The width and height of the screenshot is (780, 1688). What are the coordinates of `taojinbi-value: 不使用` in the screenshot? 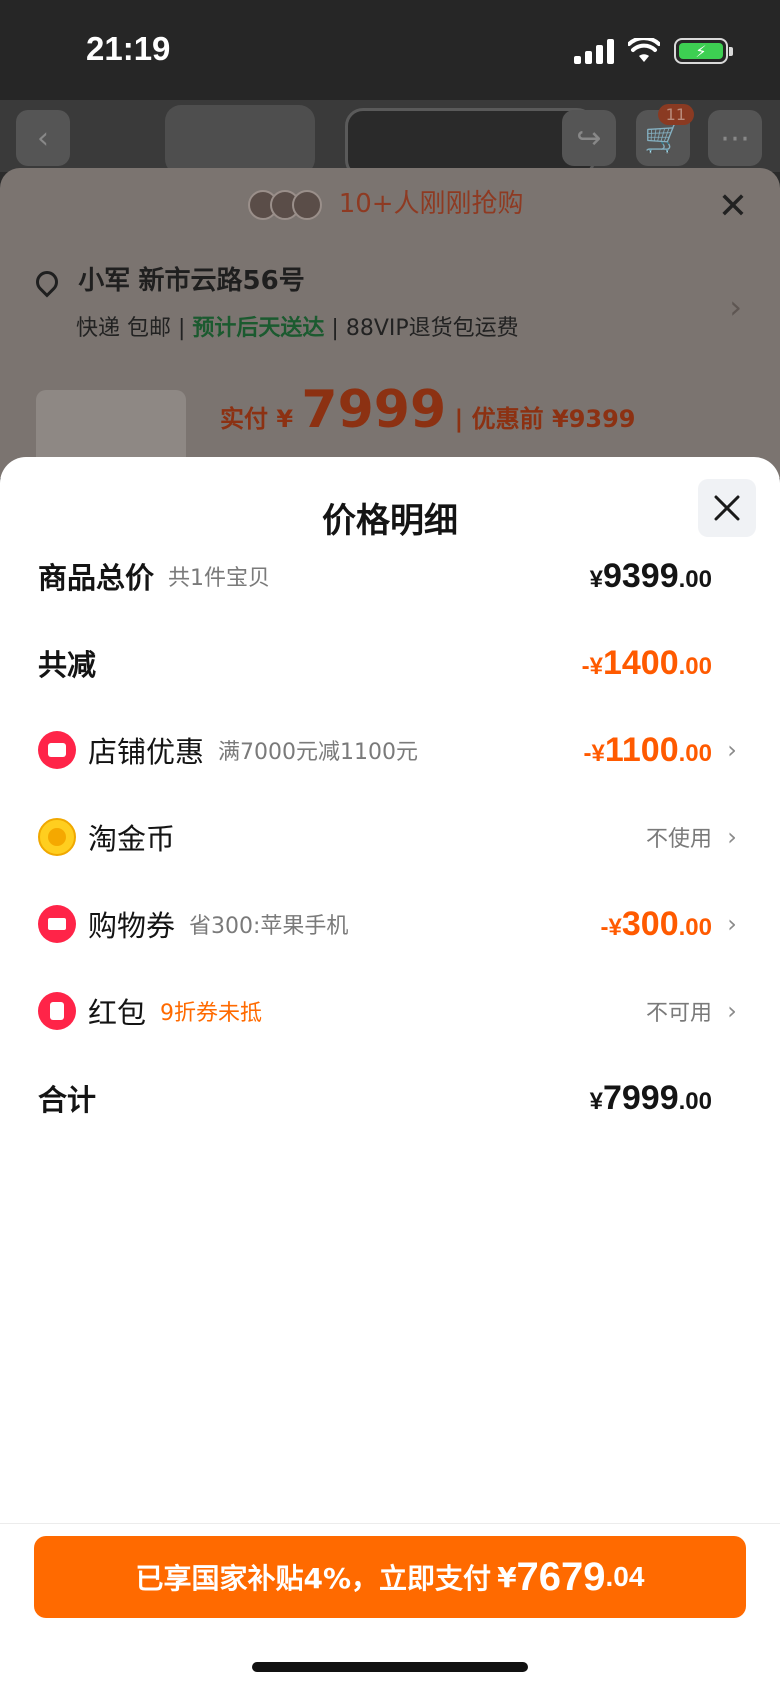 It's located at (678, 839).